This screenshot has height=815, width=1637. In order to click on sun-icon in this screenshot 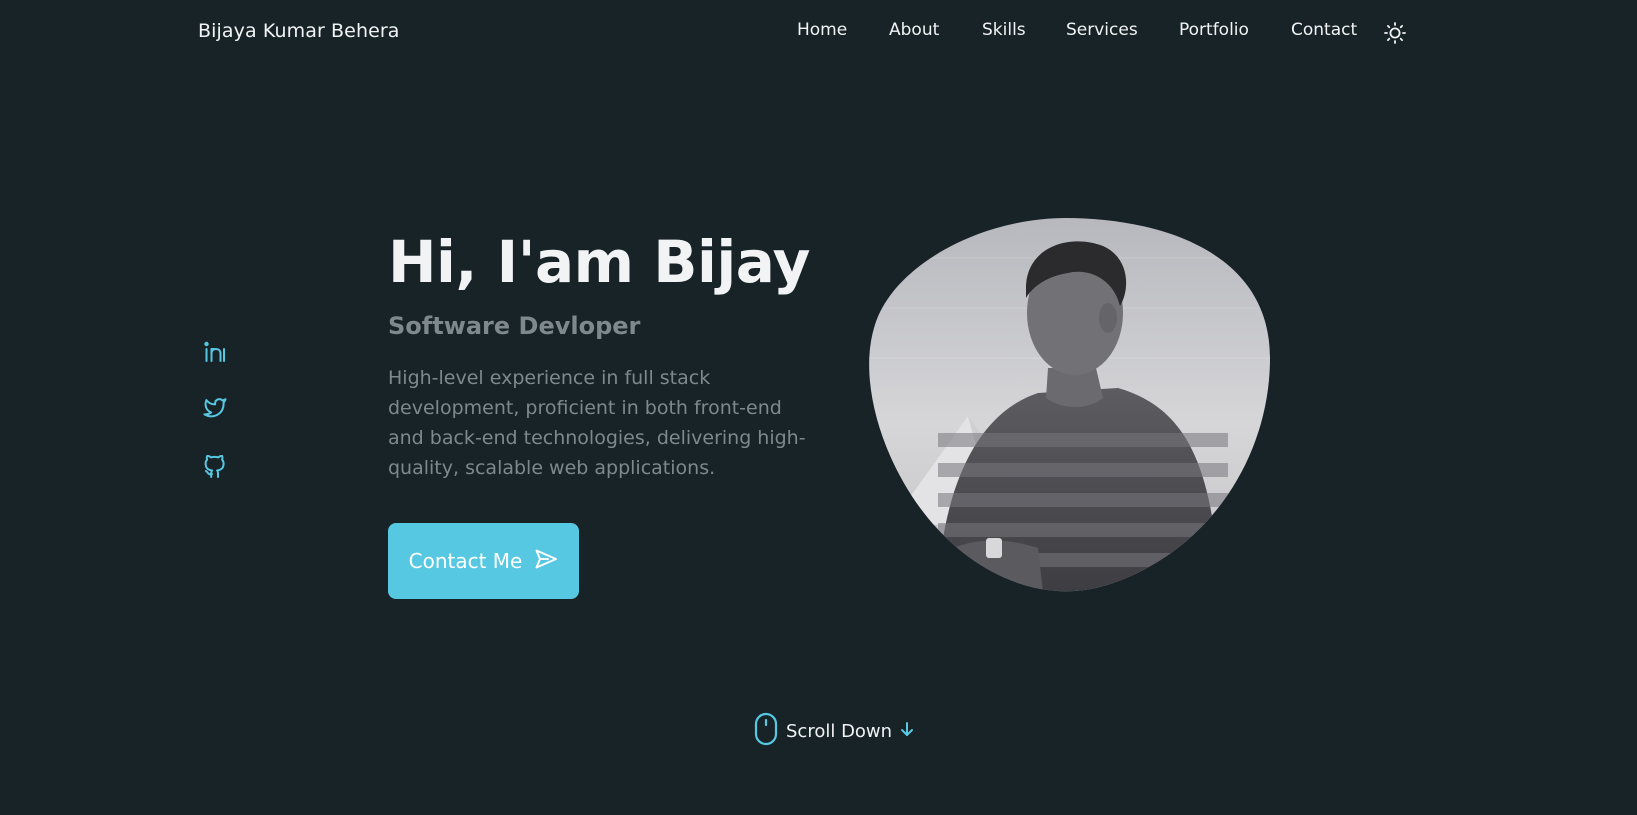, I will do `click(1395, 33)`.